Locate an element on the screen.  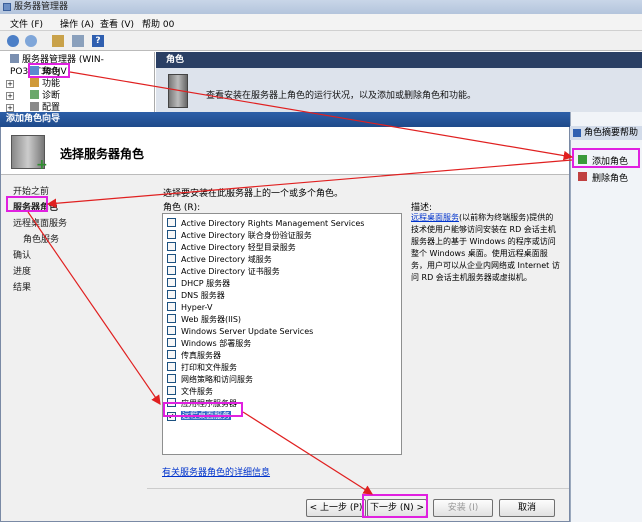
arrow-remote-desktop-to-next is located at coordinates (308, 453).